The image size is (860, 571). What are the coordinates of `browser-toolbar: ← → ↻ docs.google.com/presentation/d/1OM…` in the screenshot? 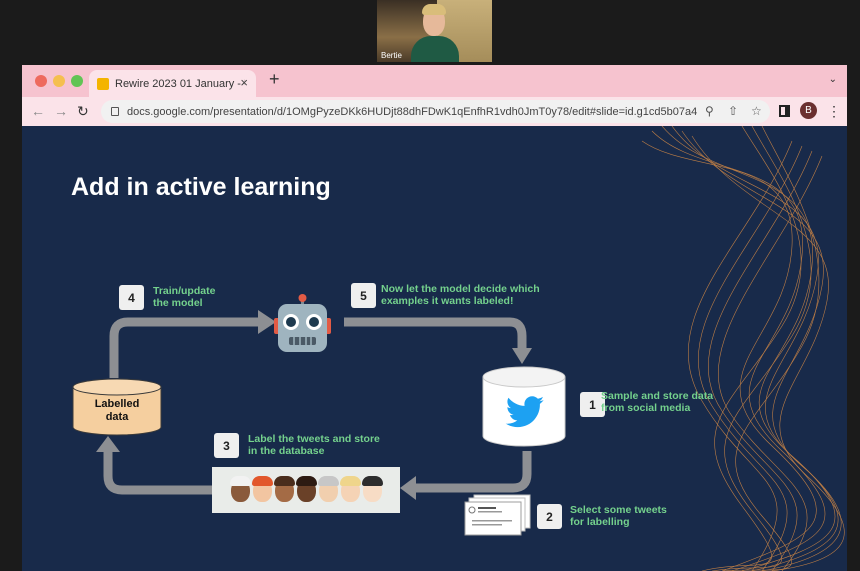 It's located at (434, 111).